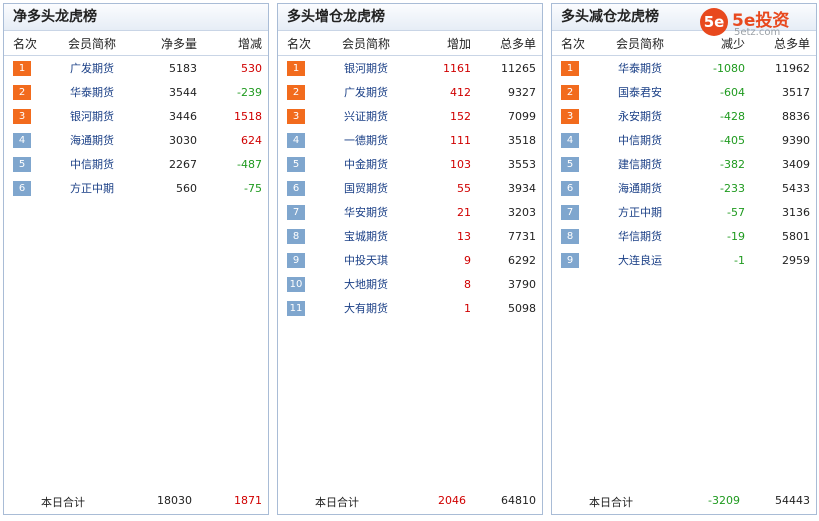  What do you see at coordinates (640, 92) in the screenshot?
I see `member-name-link: 国泰君安` at bounding box center [640, 92].